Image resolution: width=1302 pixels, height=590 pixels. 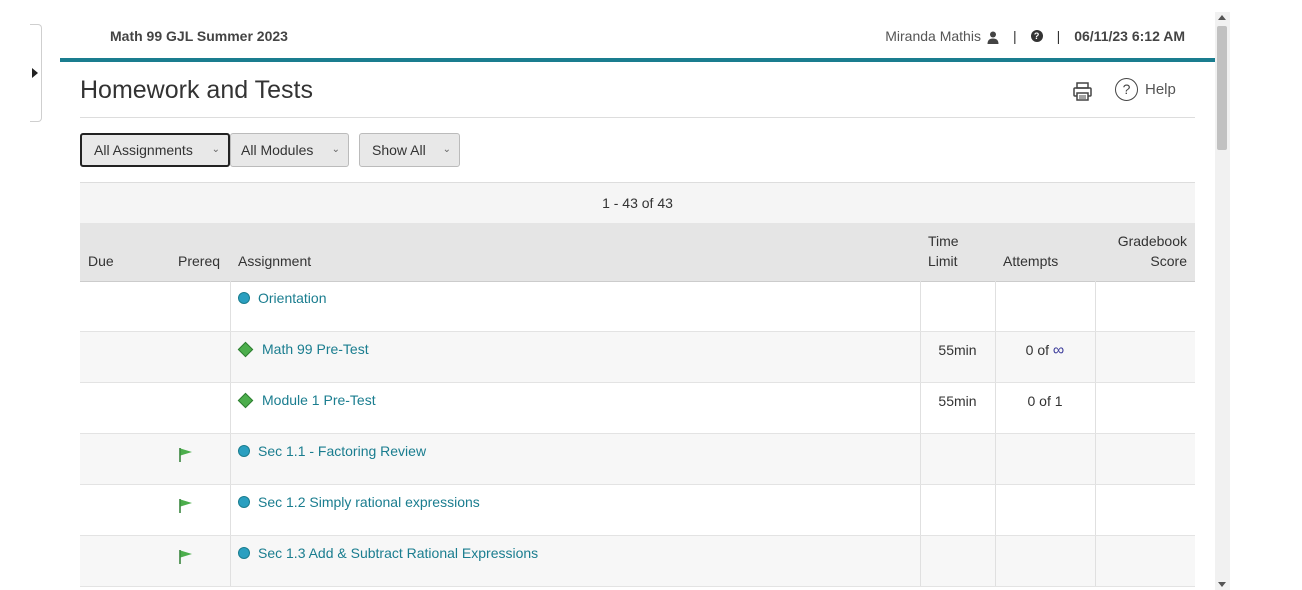 I want to click on show-filter-value: Show All, so click(x=399, y=150).